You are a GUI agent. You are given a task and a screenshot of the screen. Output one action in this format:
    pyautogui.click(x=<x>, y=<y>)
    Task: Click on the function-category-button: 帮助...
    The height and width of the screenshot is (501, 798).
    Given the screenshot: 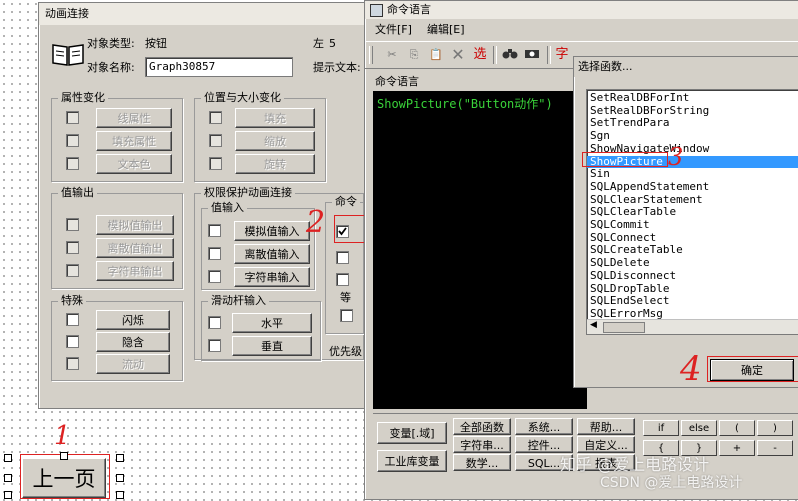 What is the action you would take?
    pyautogui.click(x=606, y=426)
    